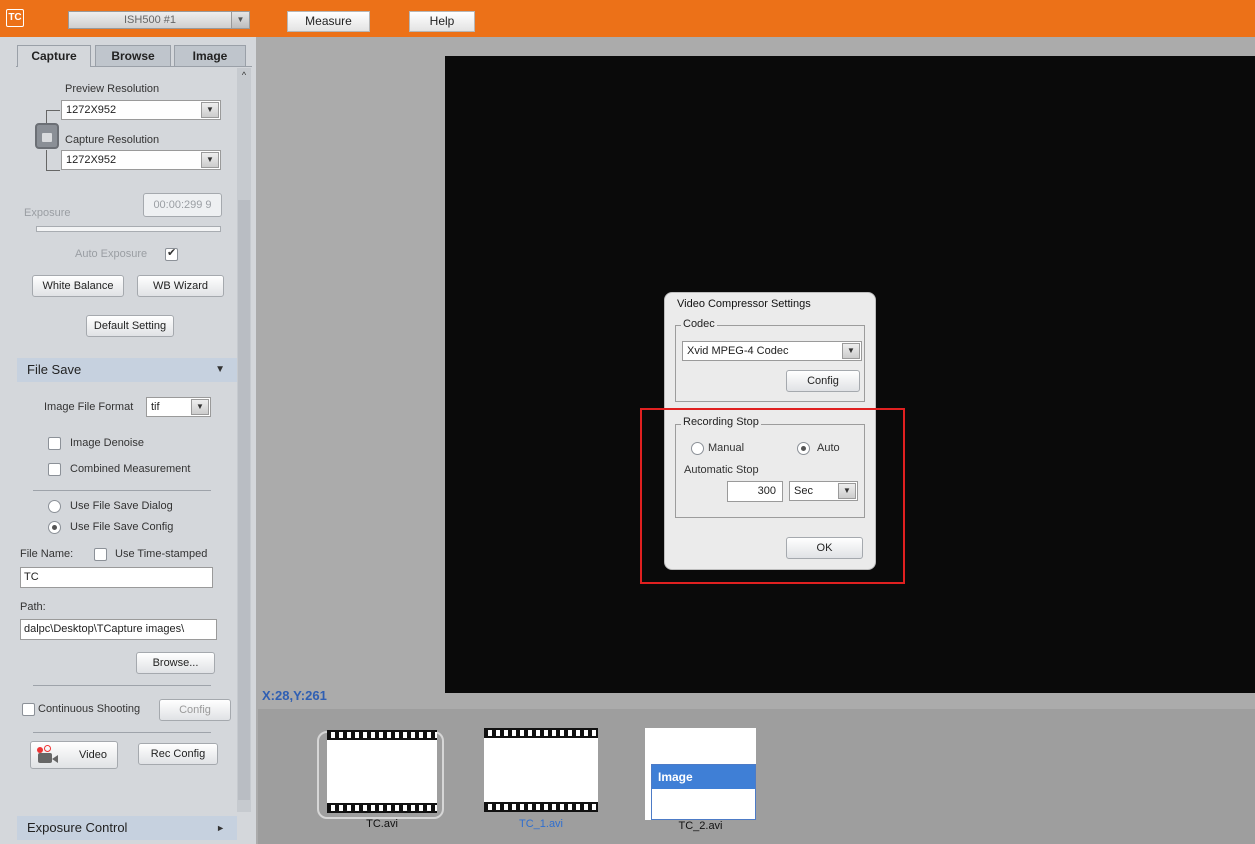  What do you see at coordinates (28, 709) in the screenshot?
I see `continuous-shooting-checkbox` at bounding box center [28, 709].